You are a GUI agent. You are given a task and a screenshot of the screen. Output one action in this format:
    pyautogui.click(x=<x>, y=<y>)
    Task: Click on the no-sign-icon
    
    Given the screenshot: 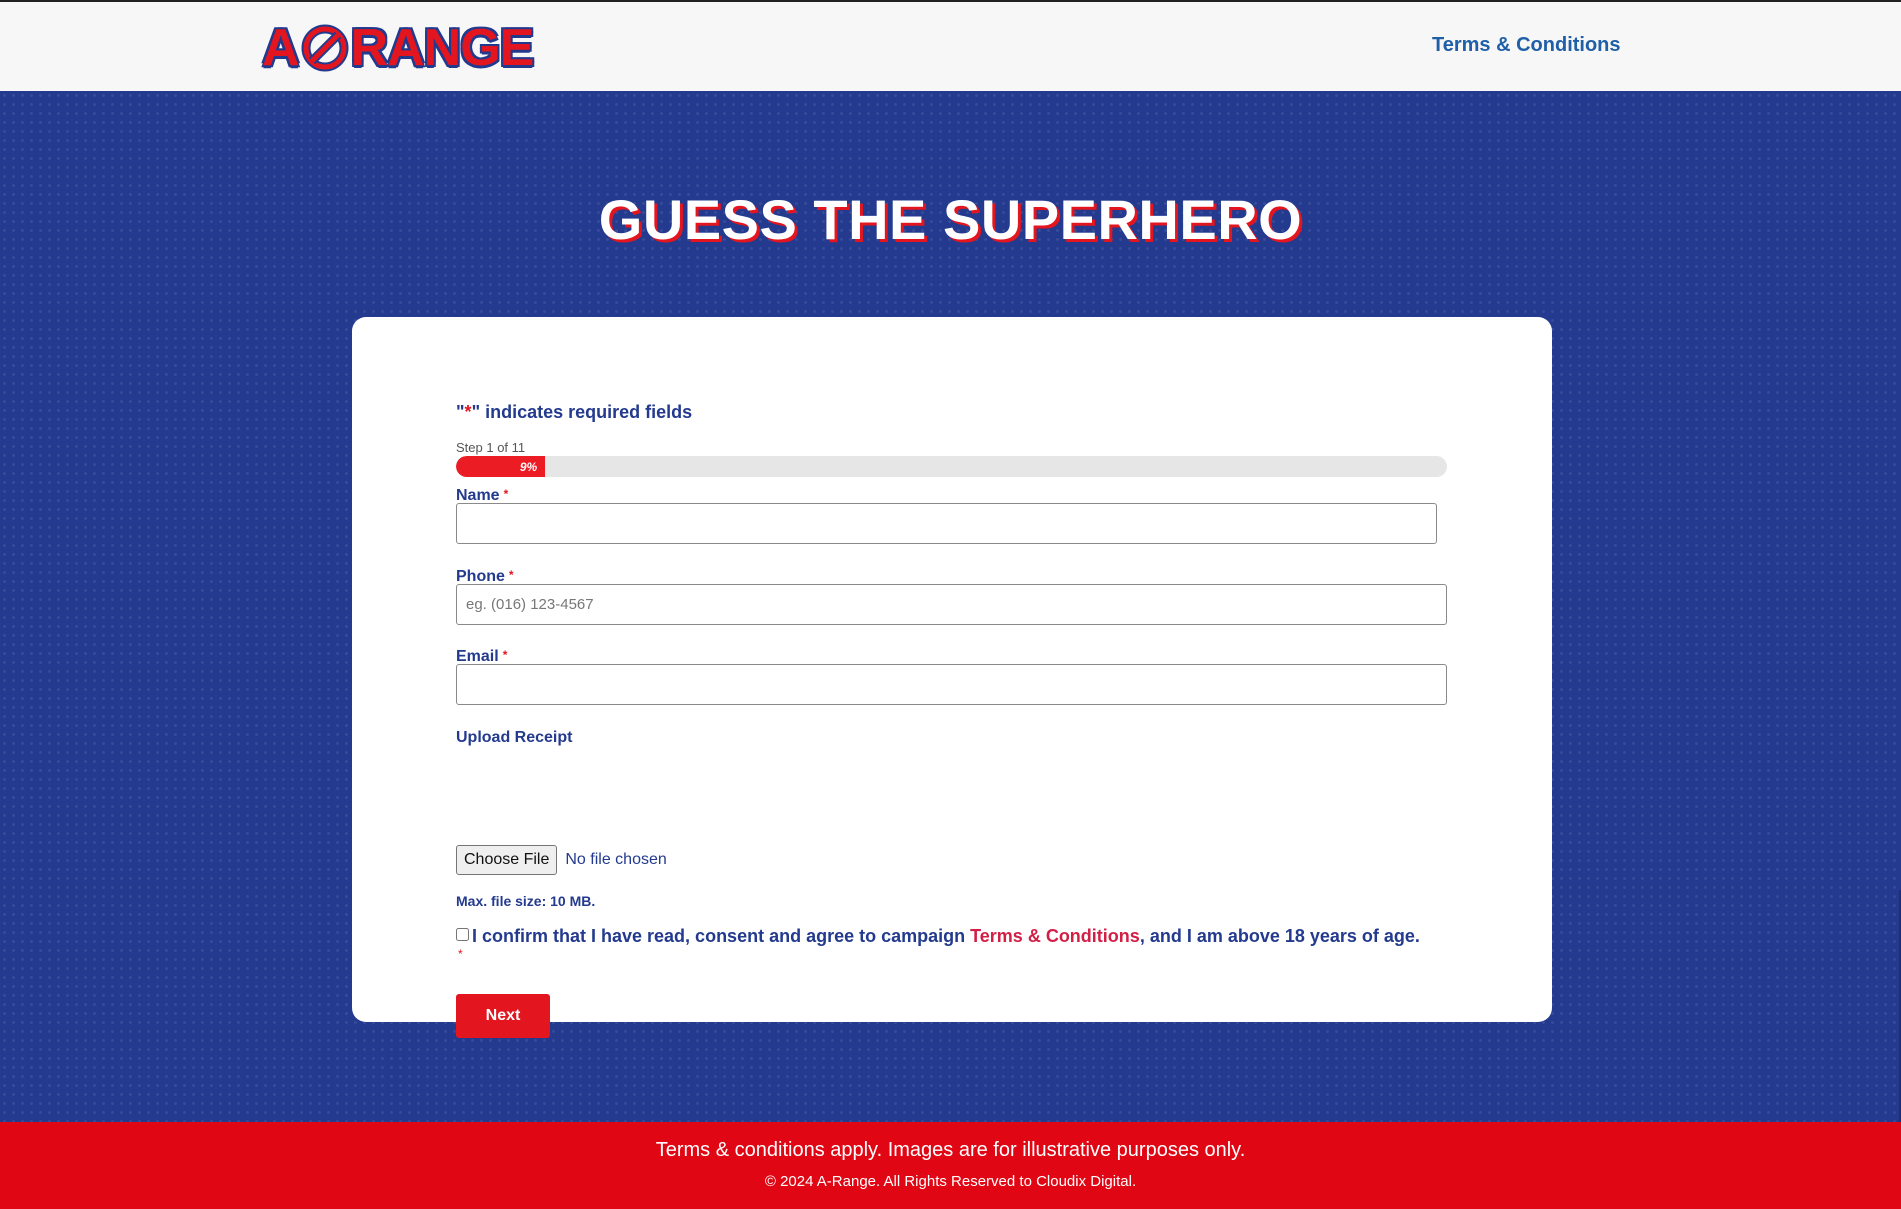 What is the action you would take?
    pyautogui.click(x=325, y=48)
    